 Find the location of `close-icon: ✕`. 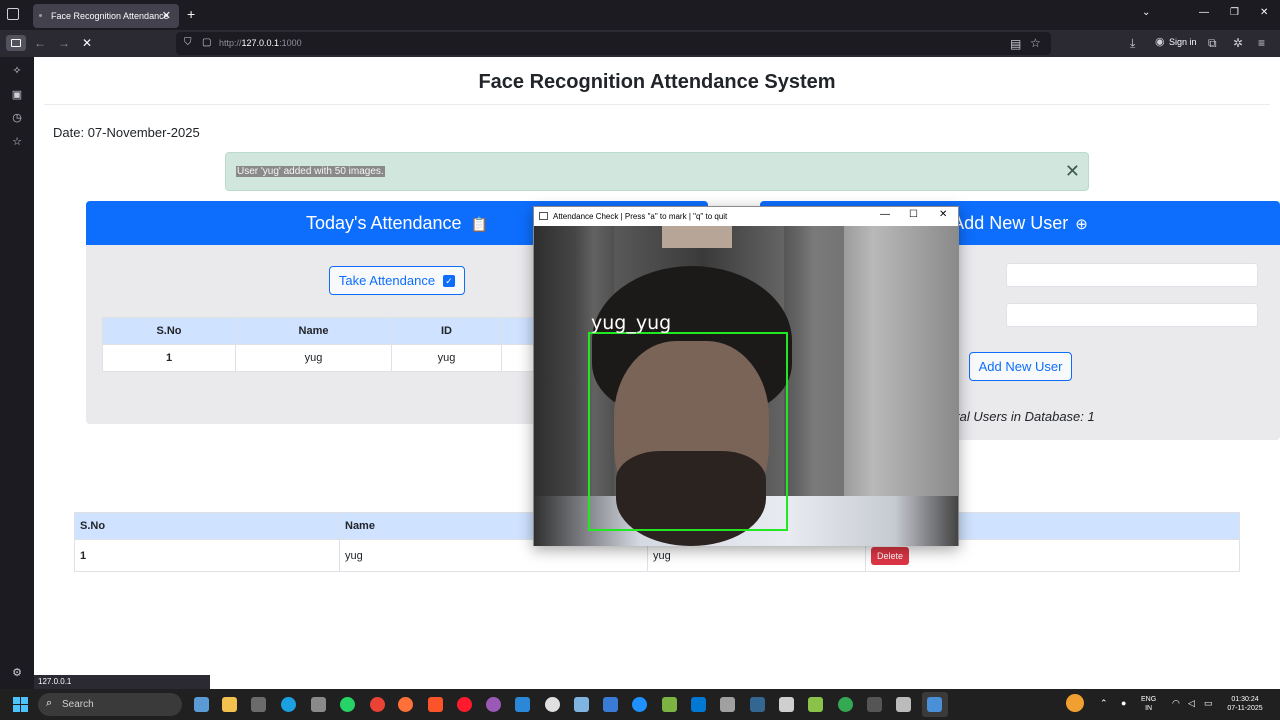

close-icon: ✕ is located at coordinates (943, 214).